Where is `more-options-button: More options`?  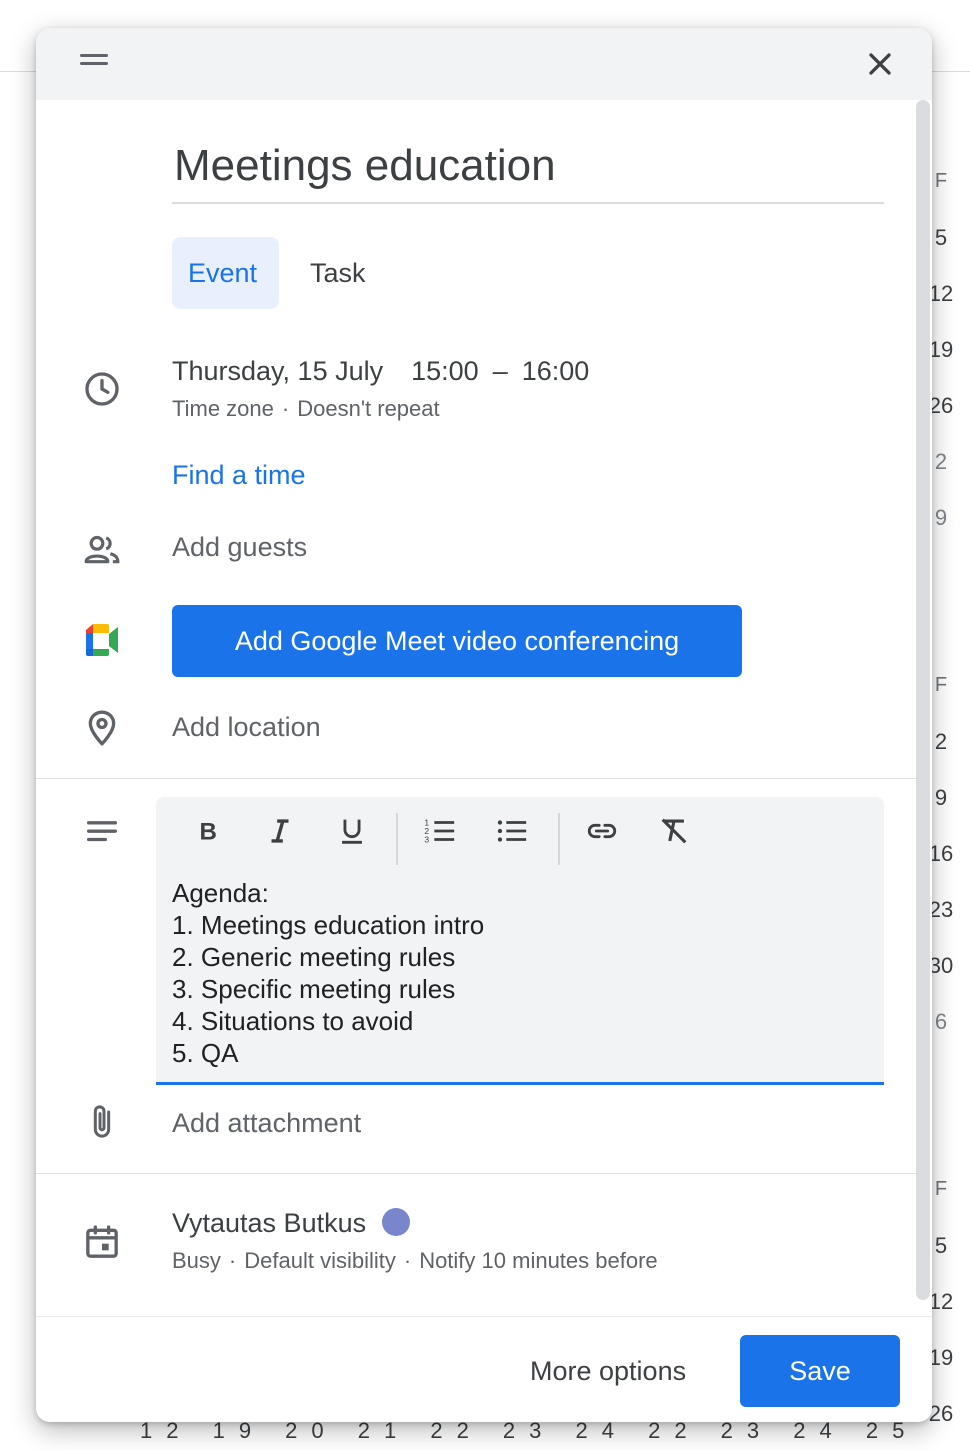
more-options-button: More options is located at coordinates (608, 1371).